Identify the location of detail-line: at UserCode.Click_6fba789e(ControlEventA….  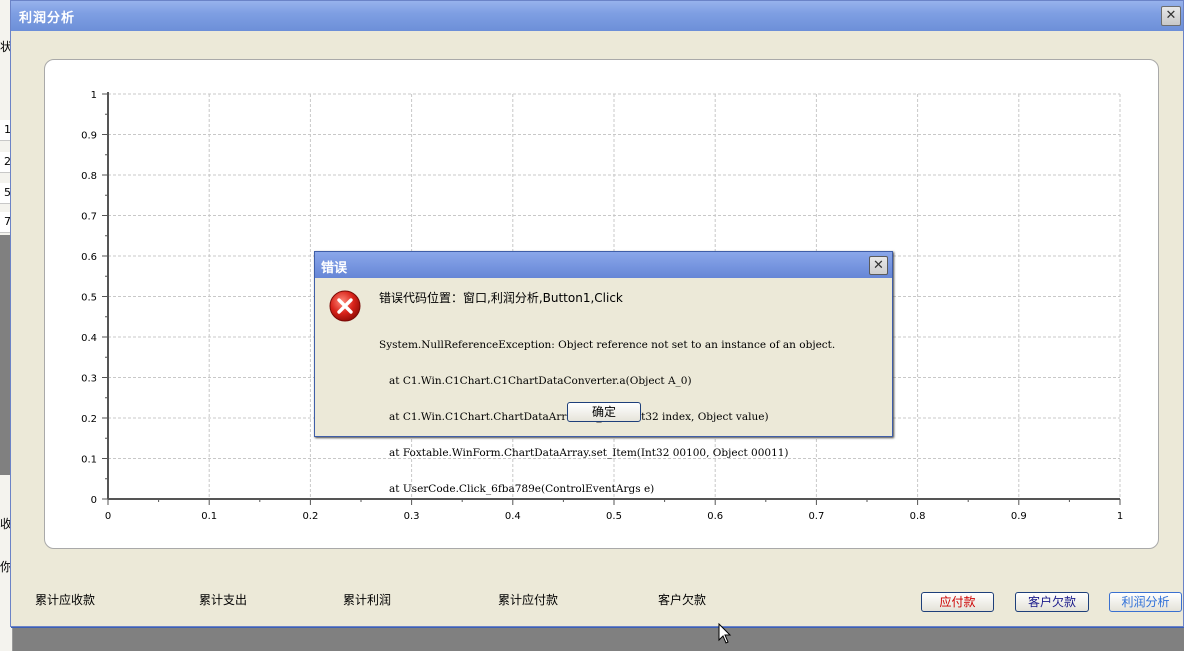
(517, 489).